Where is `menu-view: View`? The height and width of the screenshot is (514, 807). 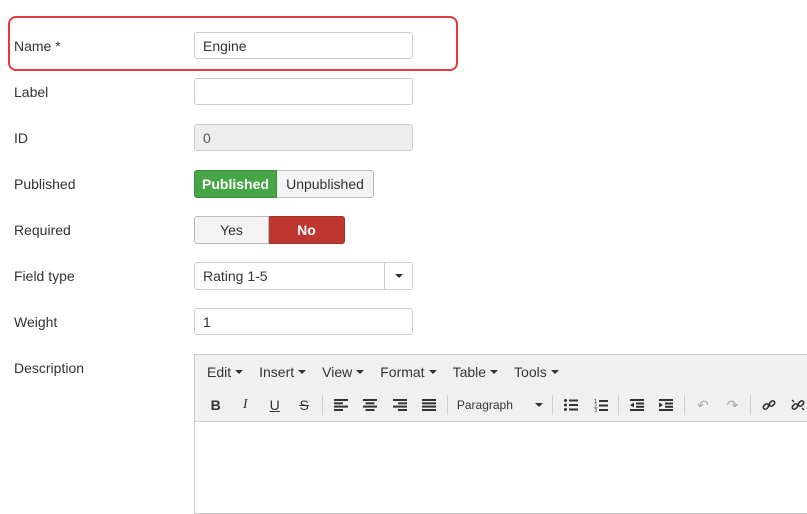 menu-view: View is located at coordinates (343, 372).